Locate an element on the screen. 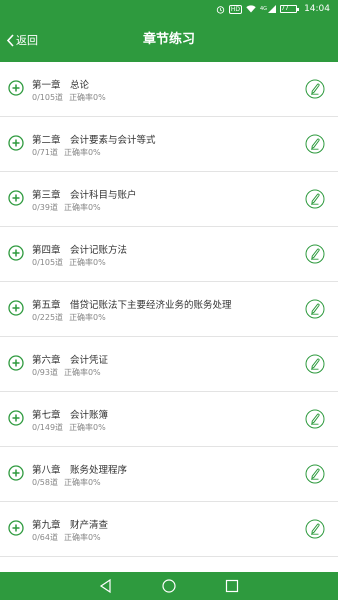 This screenshot has width=338, height=600. chapter-stats: 0/225道 正确率0% is located at coordinates (69, 317).